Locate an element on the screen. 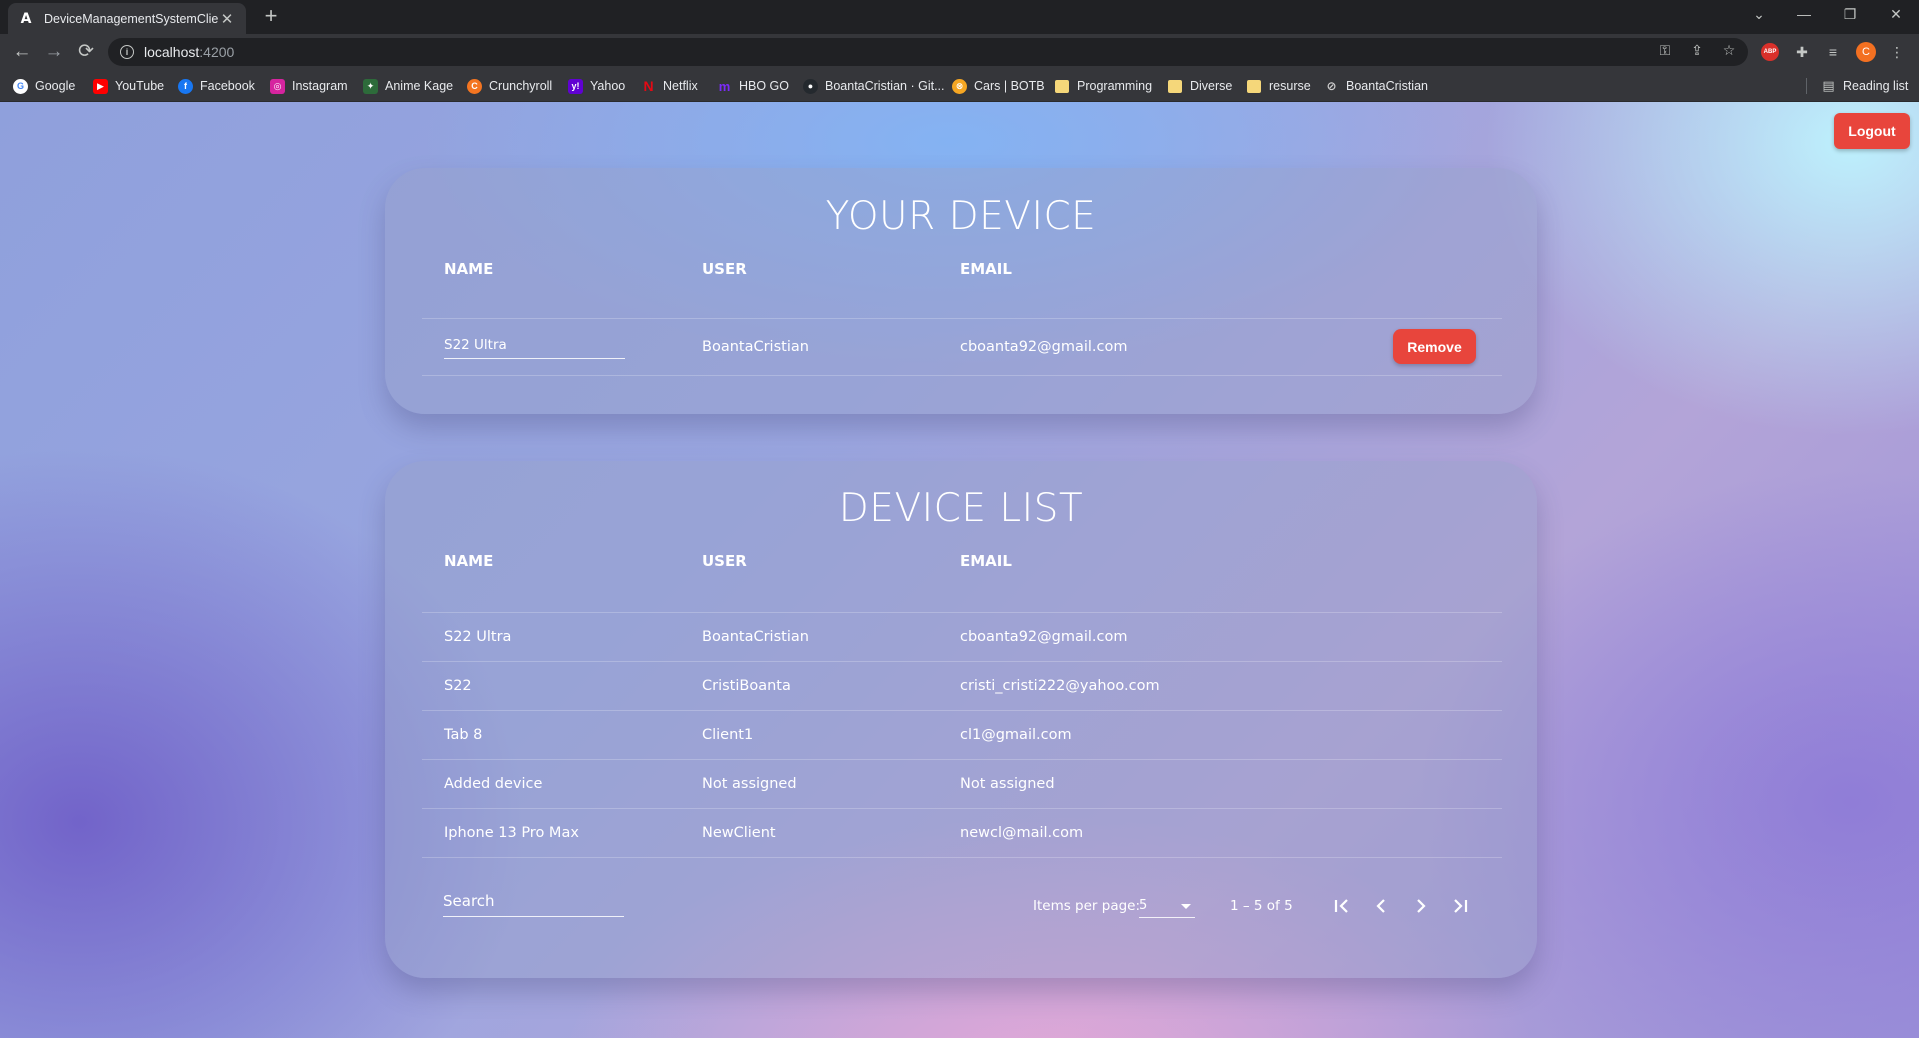 This screenshot has width=1919, height=1038. minimize-icon: — is located at coordinates (1804, 15).